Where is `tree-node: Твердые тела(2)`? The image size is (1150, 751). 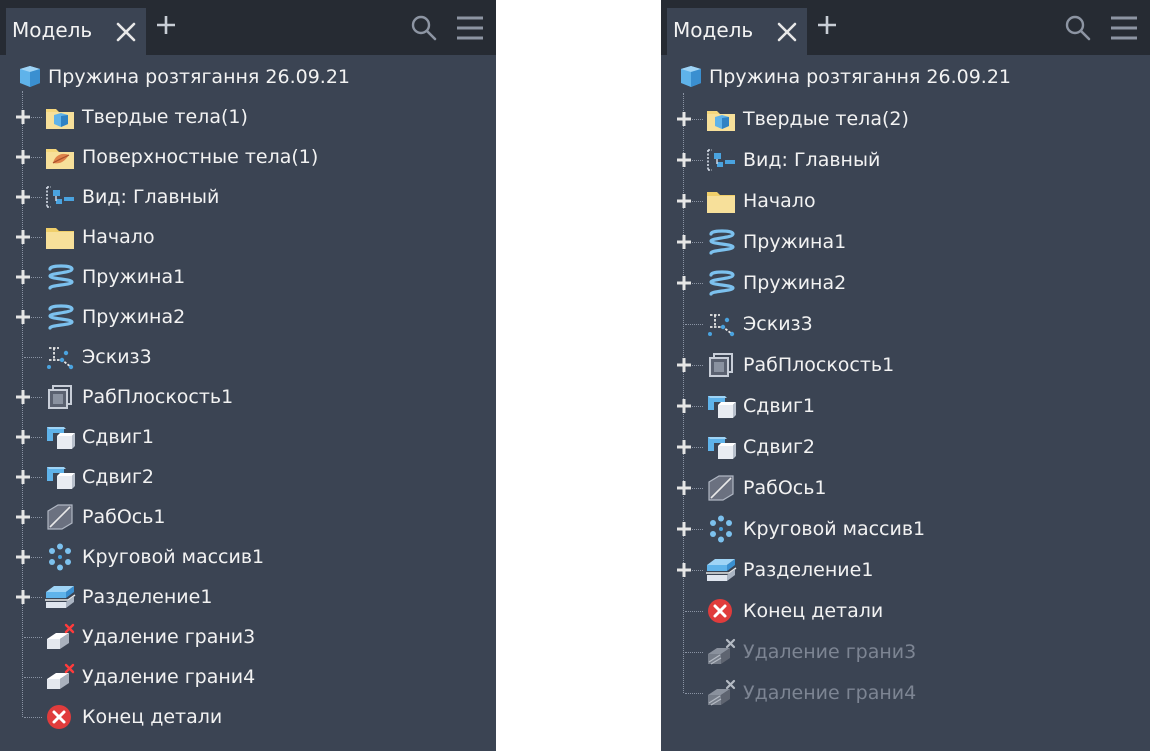
tree-node: Твердые тела(2) is located at coordinates (905, 119).